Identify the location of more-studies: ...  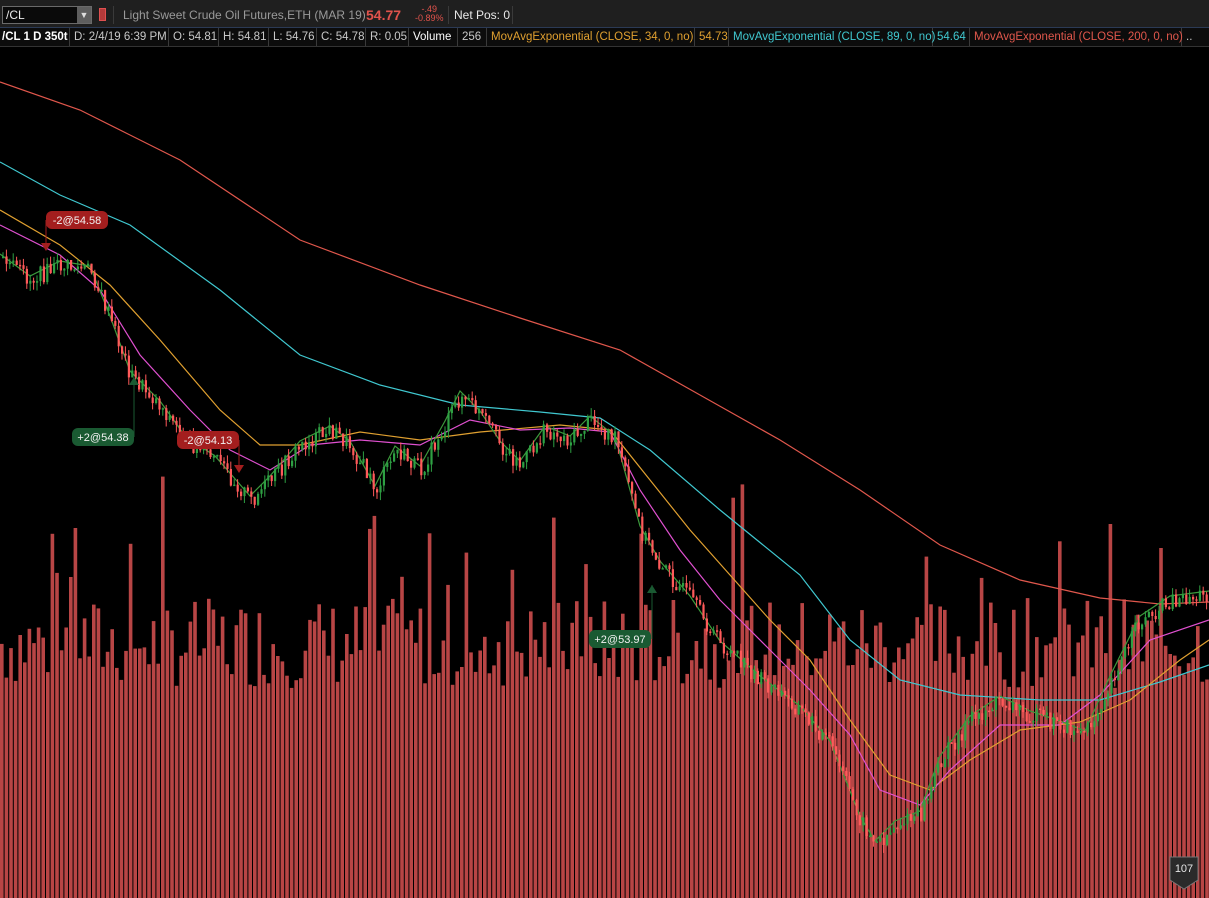
(1195, 37).